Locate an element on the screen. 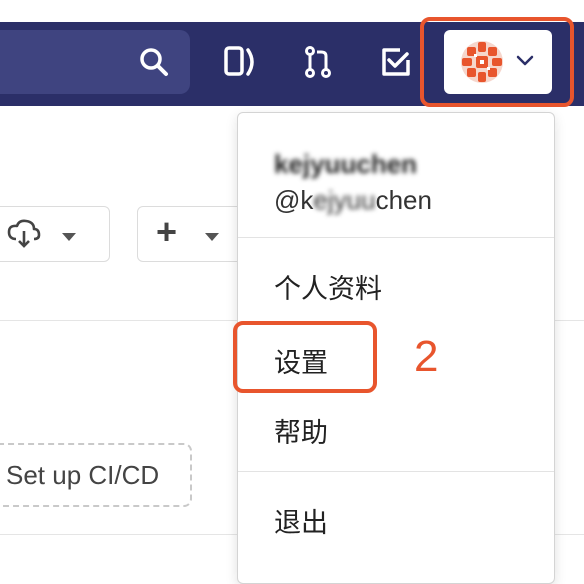 This screenshot has height=584, width=584. annotation-number-2: 2 is located at coordinates (426, 356).